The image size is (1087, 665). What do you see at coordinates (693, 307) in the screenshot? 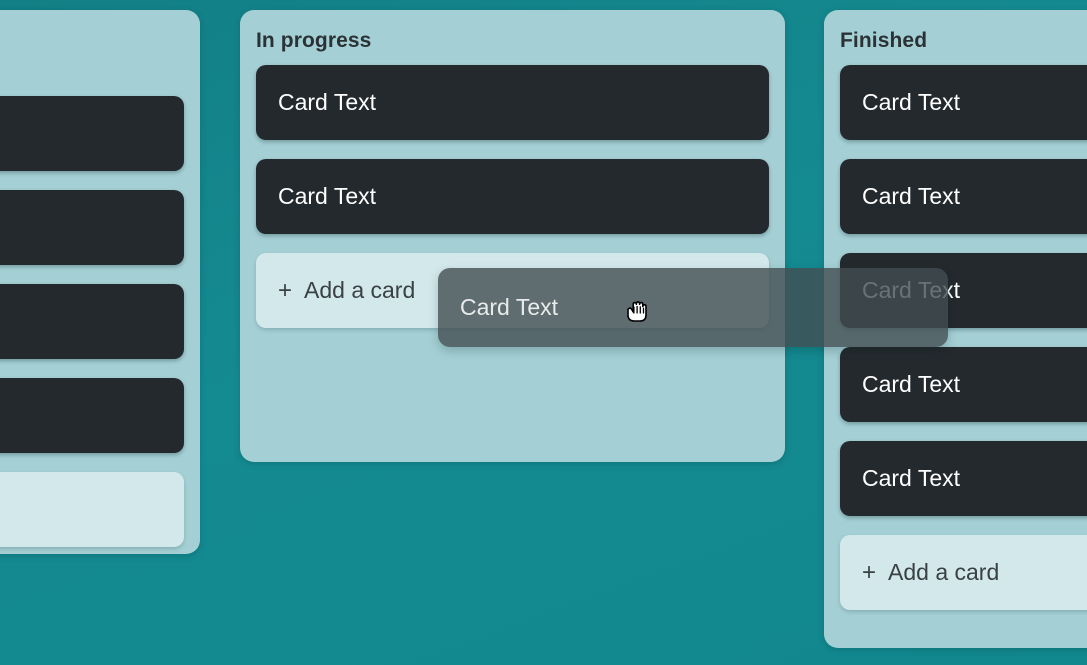
I see `dragged-card: Card Text` at bounding box center [693, 307].